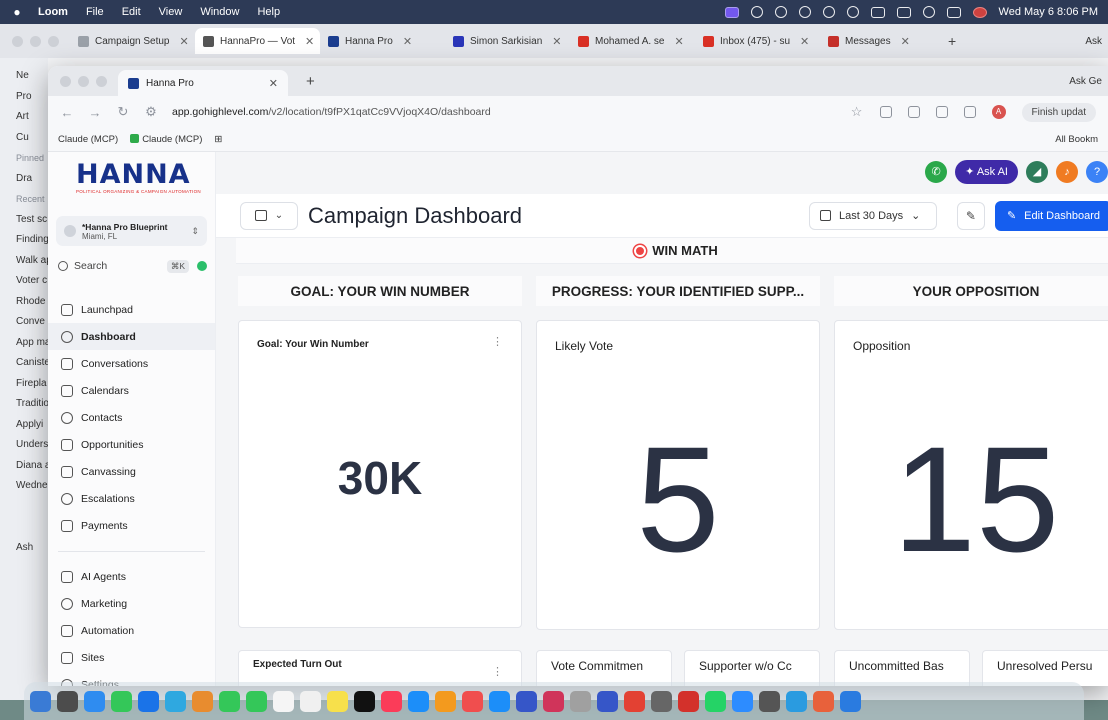  I want to click on sidebar-item-escalations: Escalations, so click(131, 498).